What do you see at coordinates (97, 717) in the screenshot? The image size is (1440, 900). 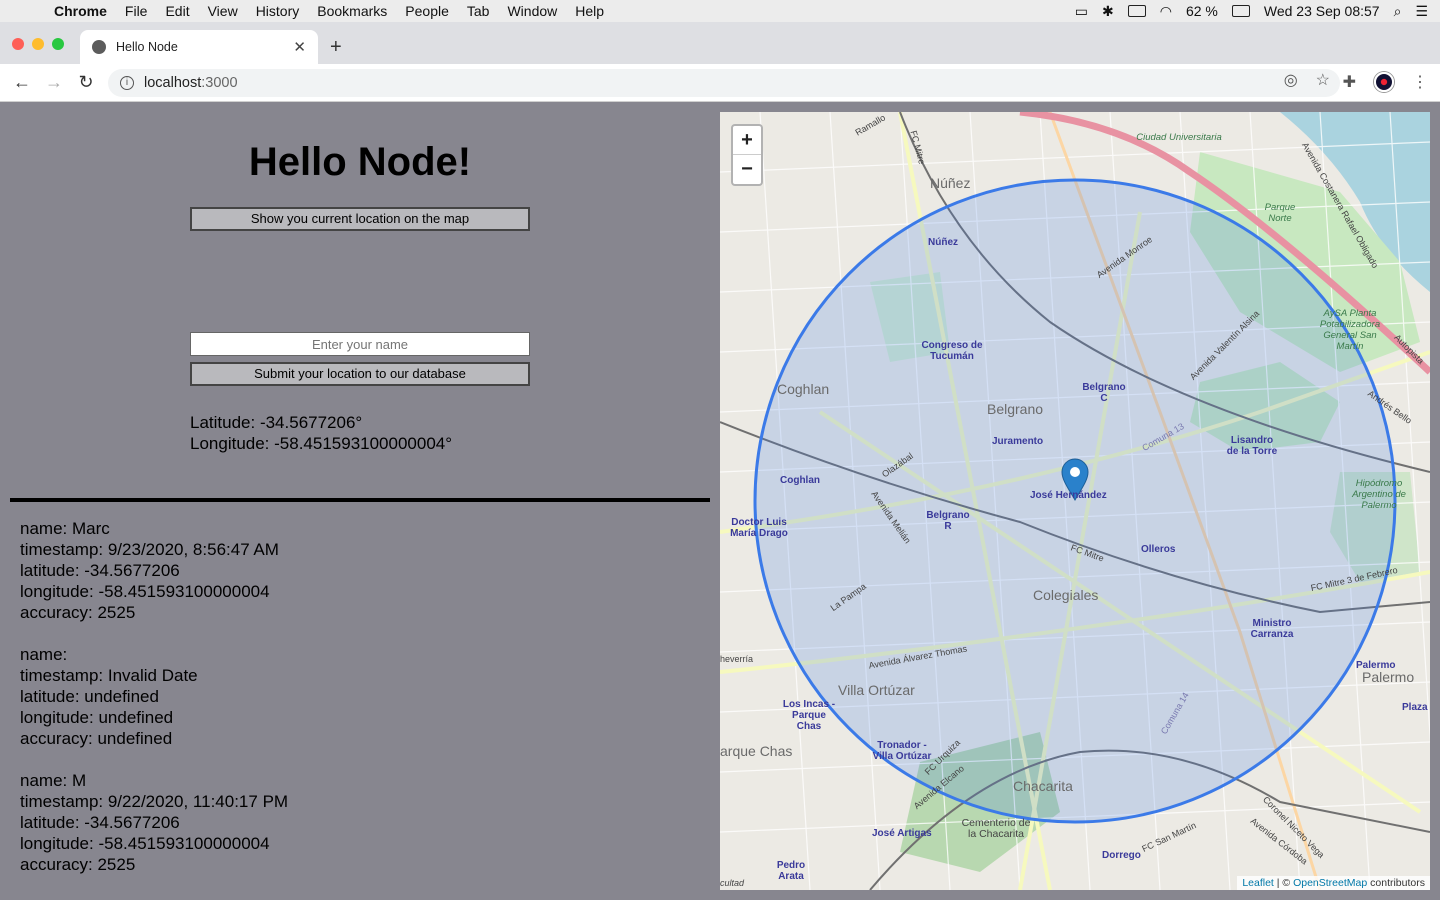 I see `record-longitude: longitude: undefined` at bounding box center [97, 717].